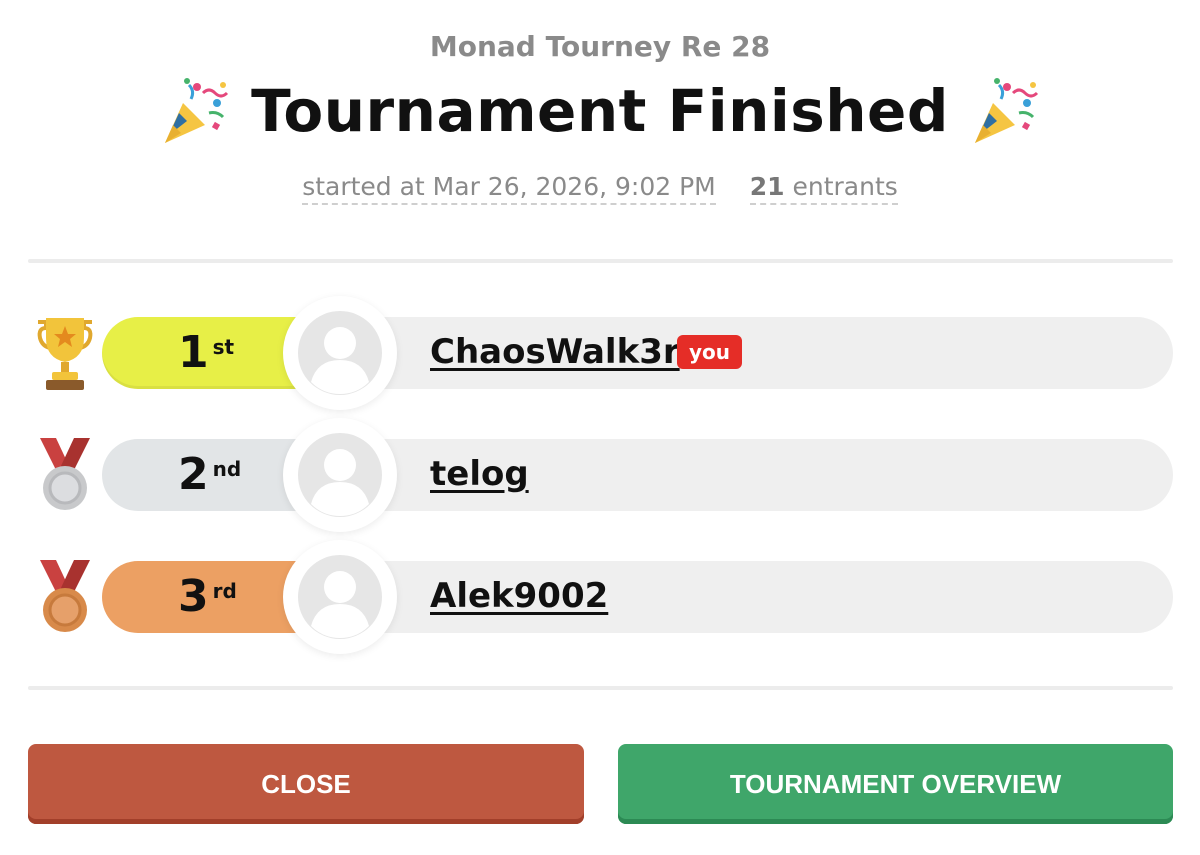 This screenshot has width=1200, height=855. I want to click on entrants-label: entrants, so click(845, 186).